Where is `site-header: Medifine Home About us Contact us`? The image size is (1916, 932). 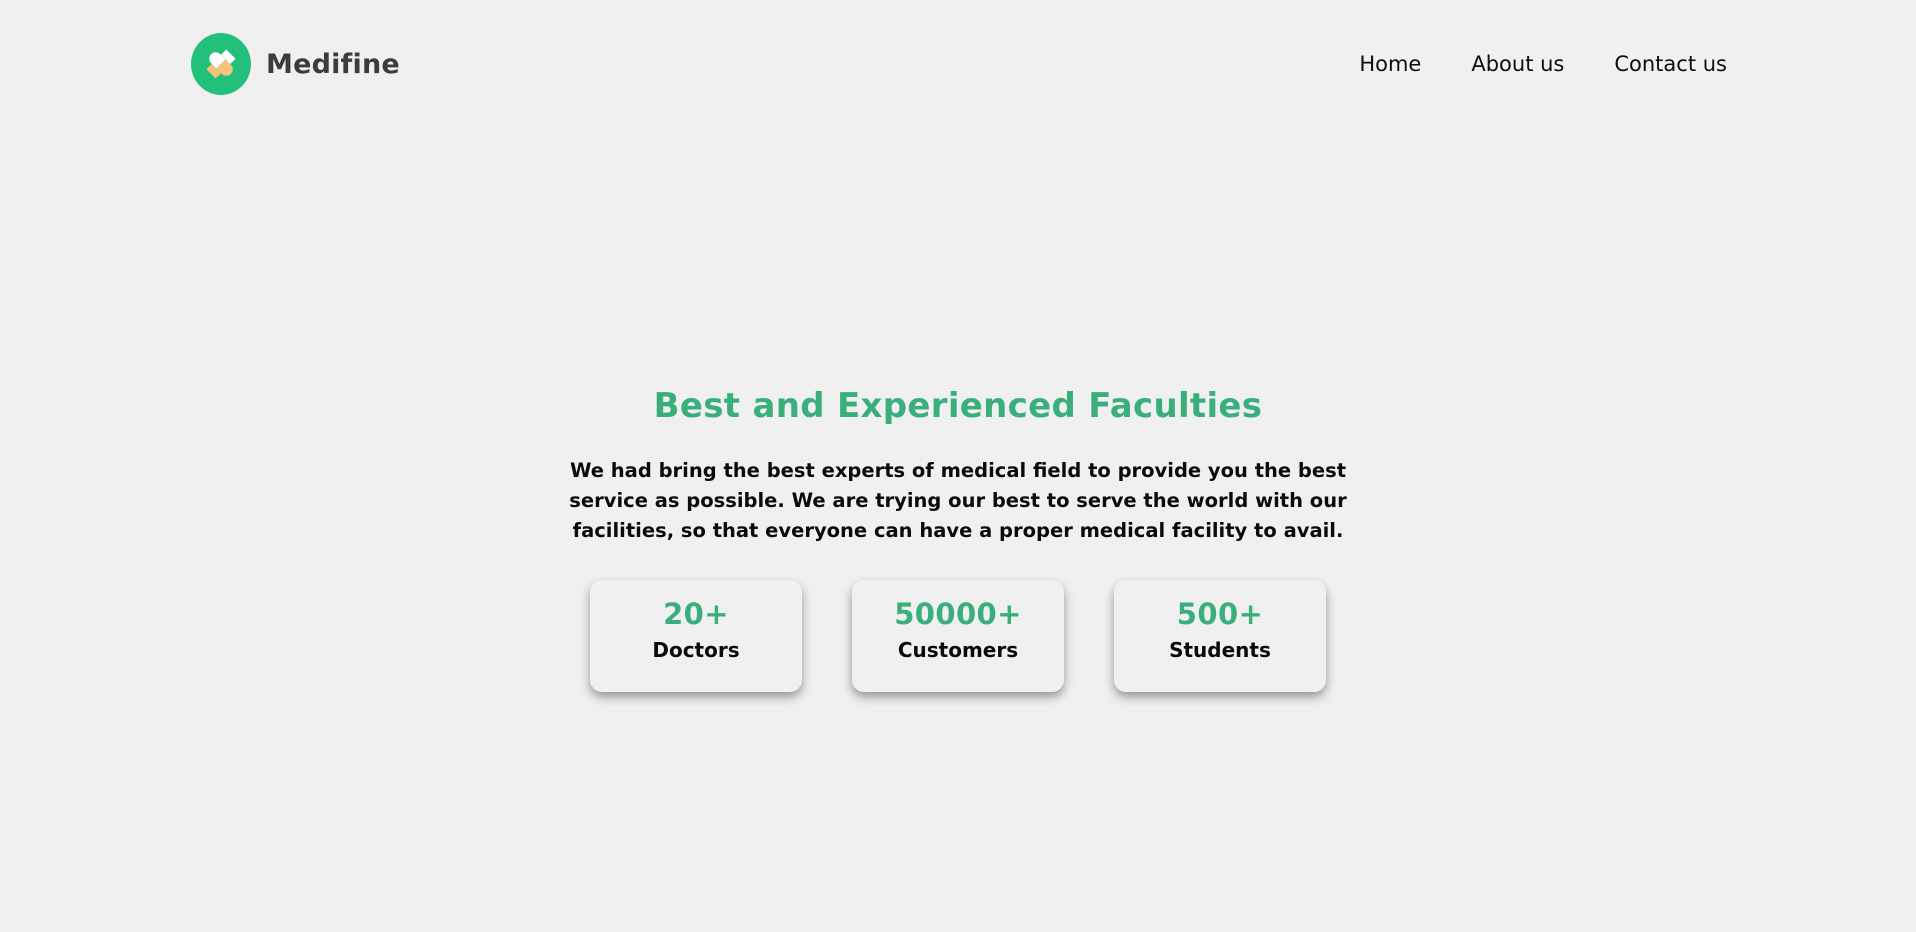
site-header: Medifine Home About us Contact us is located at coordinates (958, 65).